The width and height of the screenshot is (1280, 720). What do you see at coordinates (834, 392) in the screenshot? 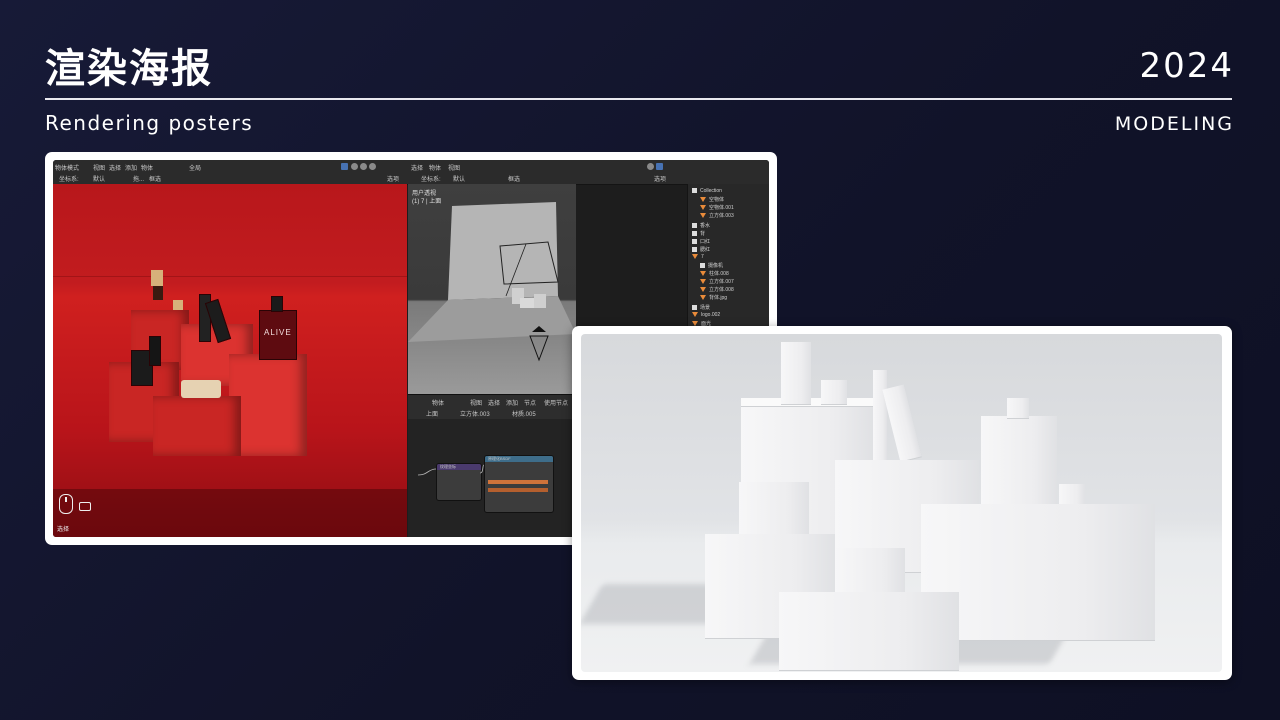
I see `white-small-cube` at bounding box center [834, 392].